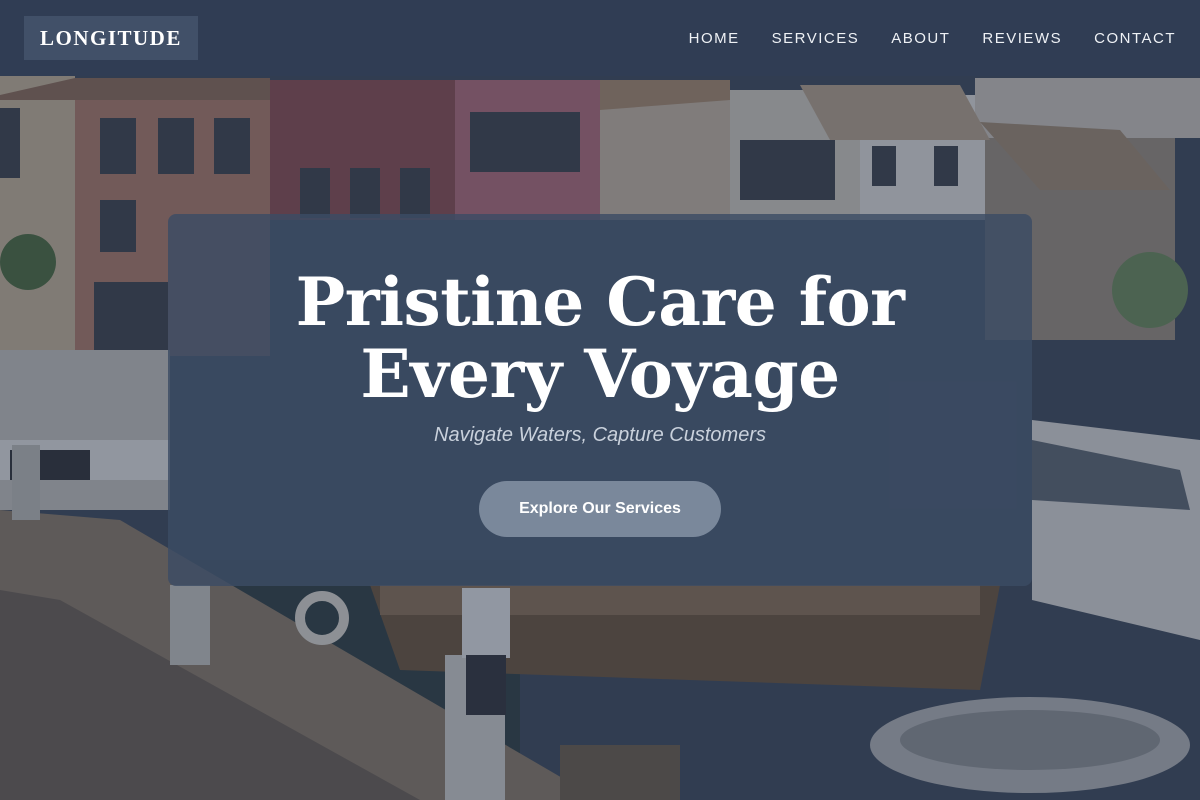  What do you see at coordinates (1135, 38) in the screenshot?
I see `nav-link-contact: CONTACT` at bounding box center [1135, 38].